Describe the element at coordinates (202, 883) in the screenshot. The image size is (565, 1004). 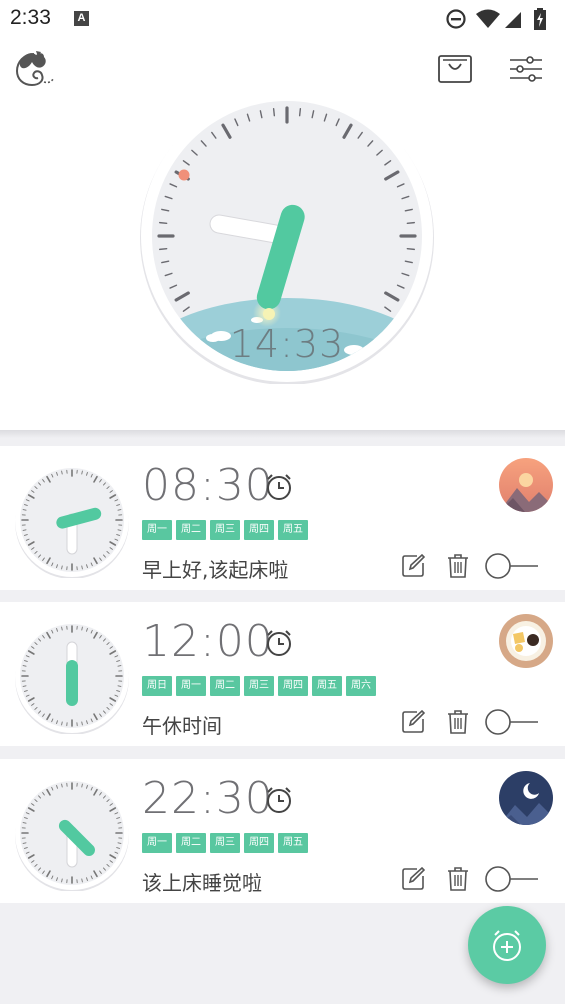
I see `alarm-label: 该上床睡觉啦` at that location.